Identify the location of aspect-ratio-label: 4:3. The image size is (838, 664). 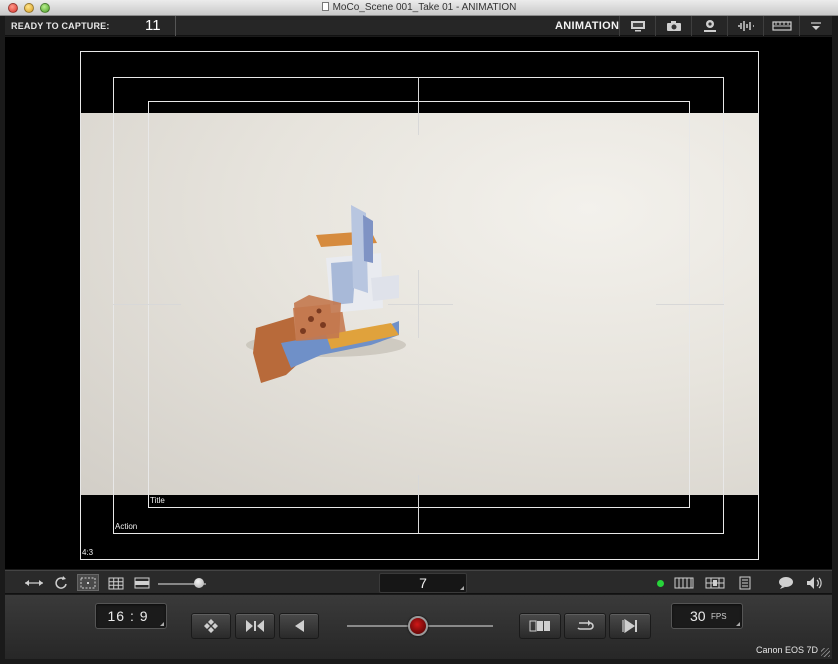
(88, 552).